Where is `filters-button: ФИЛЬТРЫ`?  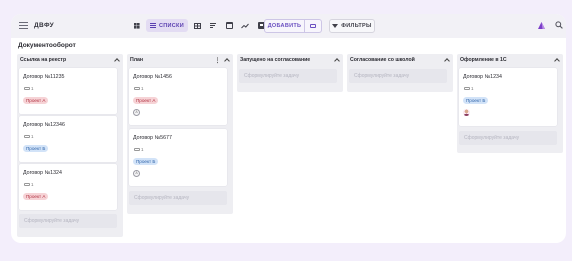
filters-button: ФИЛЬТРЫ is located at coordinates (352, 26).